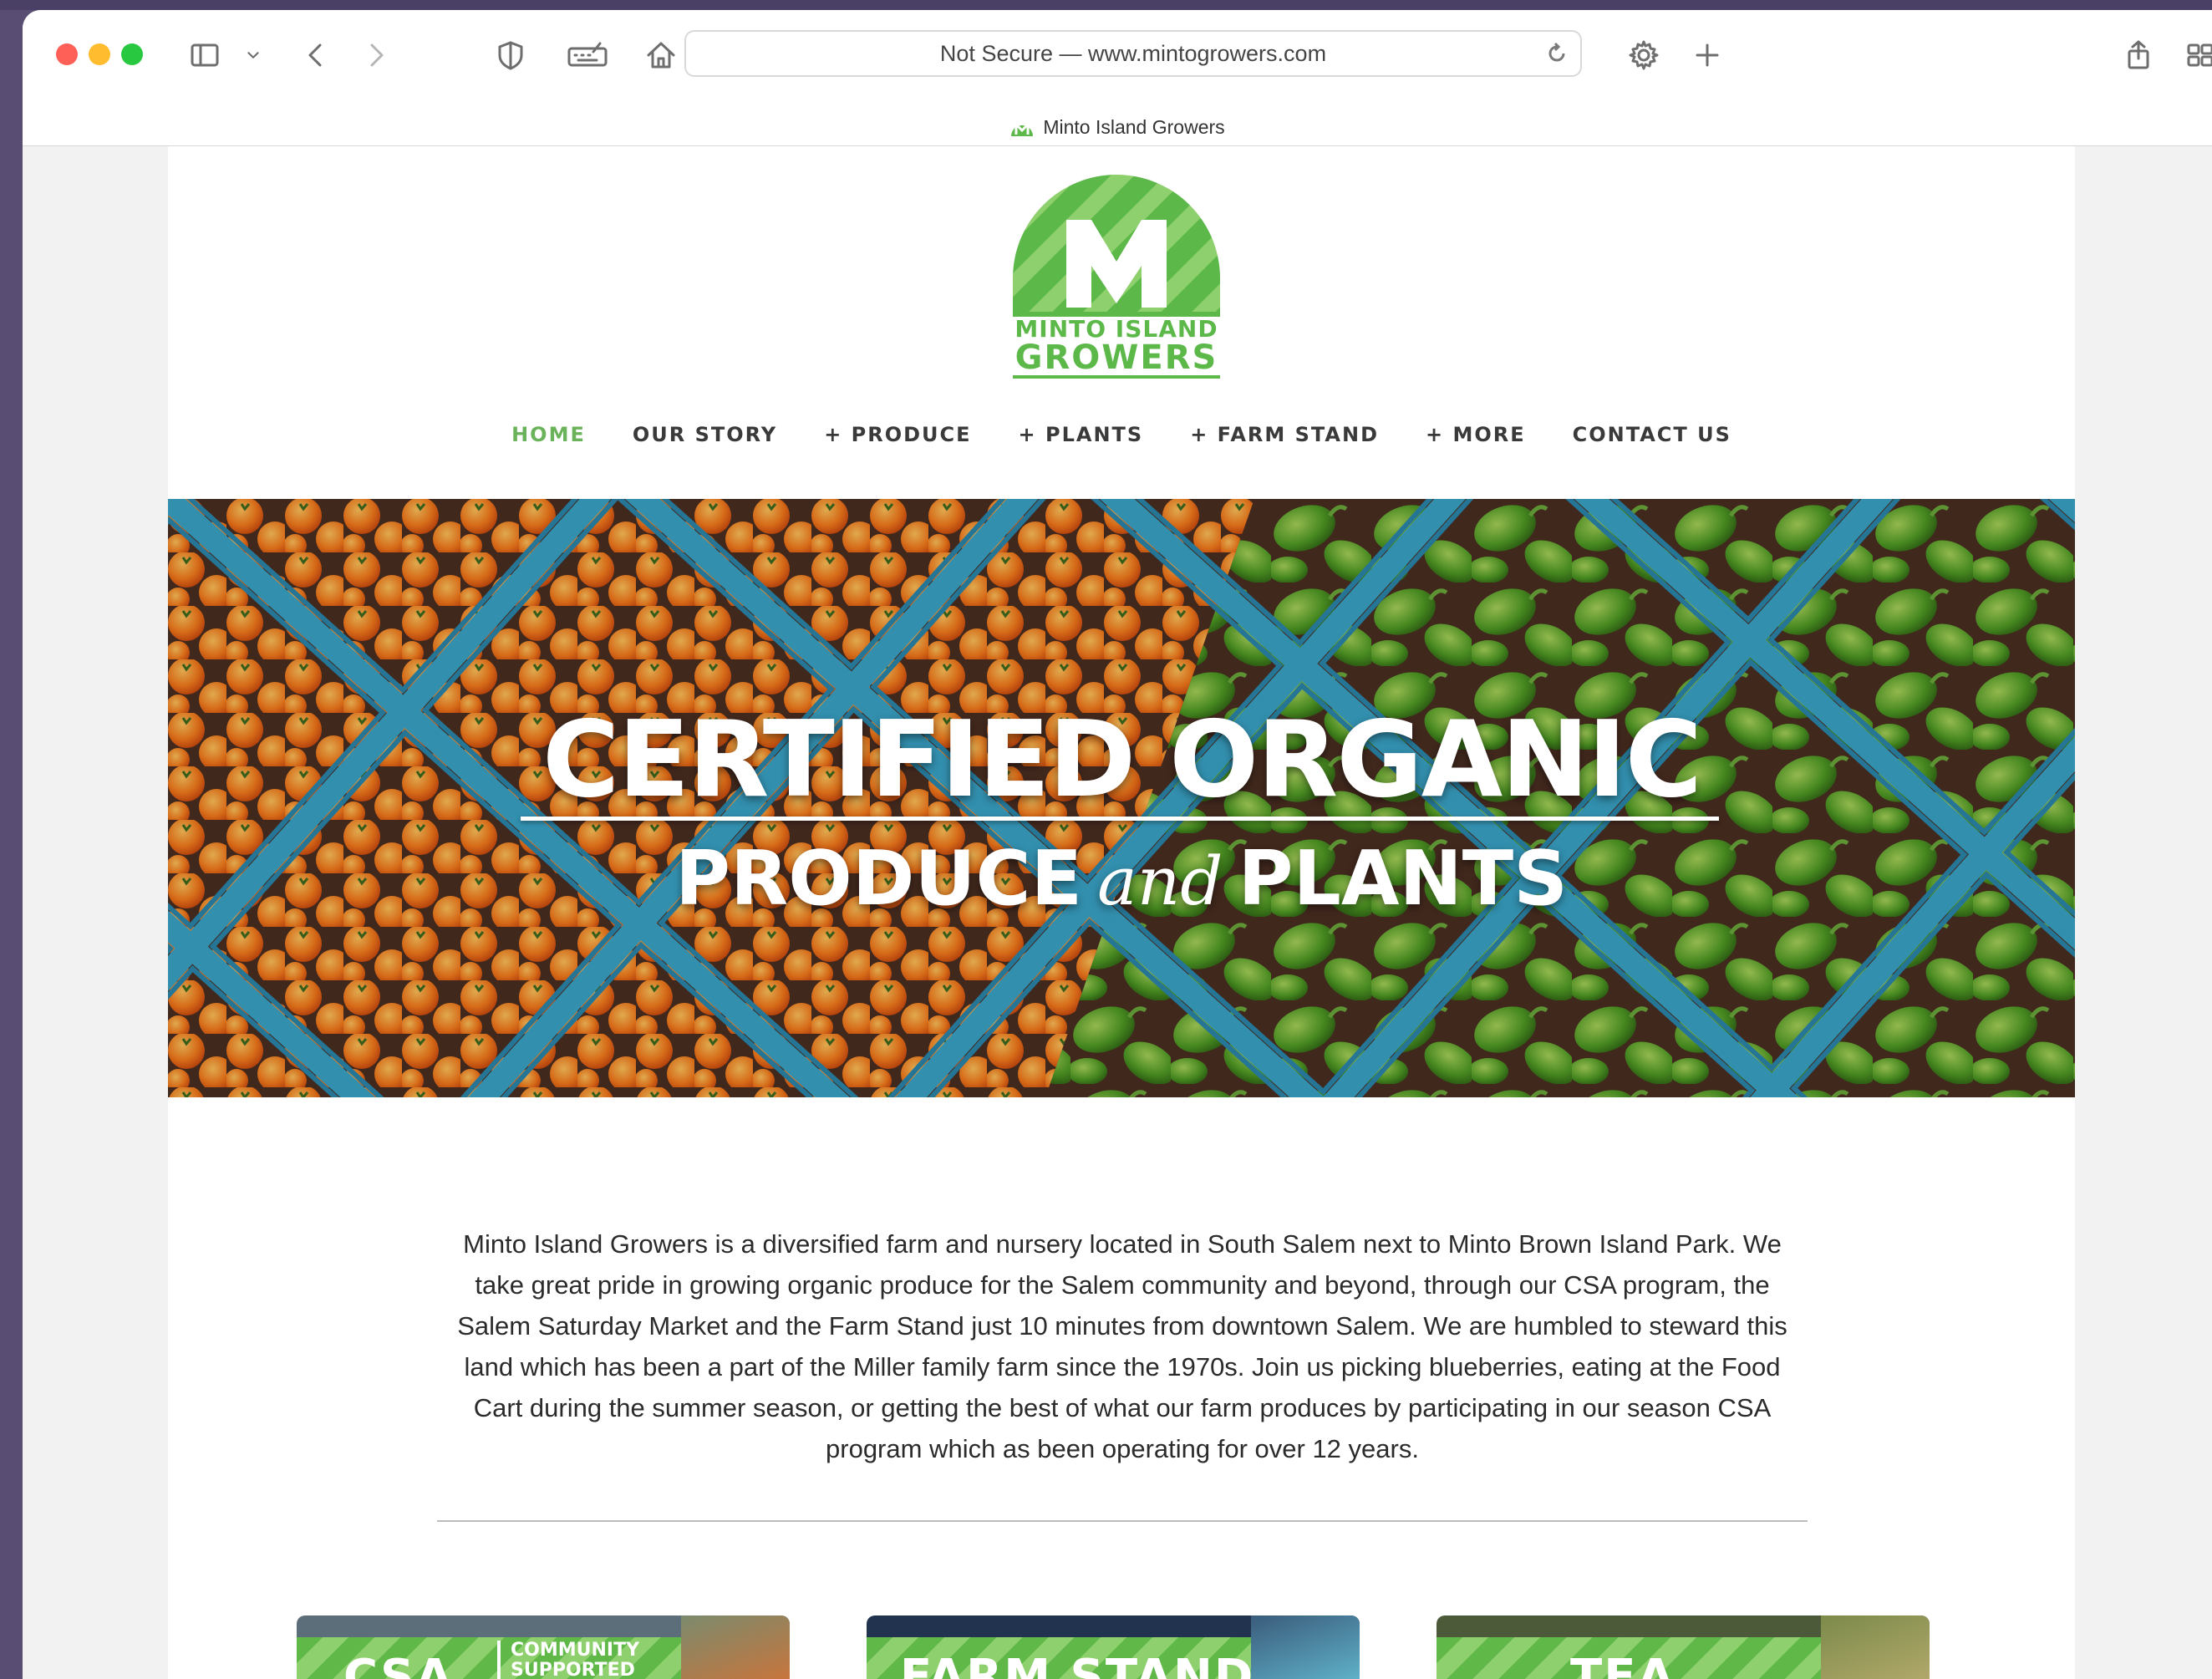 This screenshot has height=1679, width=2212. What do you see at coordinates (878, 879) in the screenshot?
I see `hero-sub-produce: PRODUCE` at bounding box center [878, 879].